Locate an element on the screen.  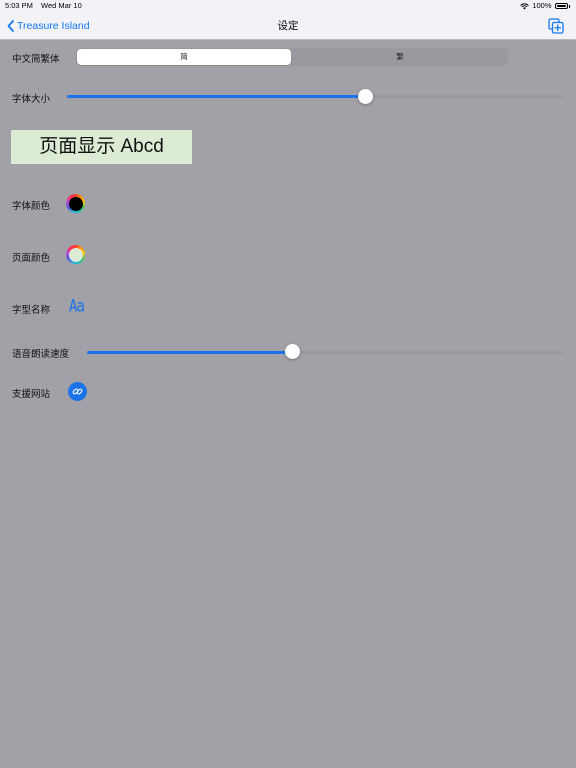
support-site-label: 支援网站 is located at coordinates (31, 394).